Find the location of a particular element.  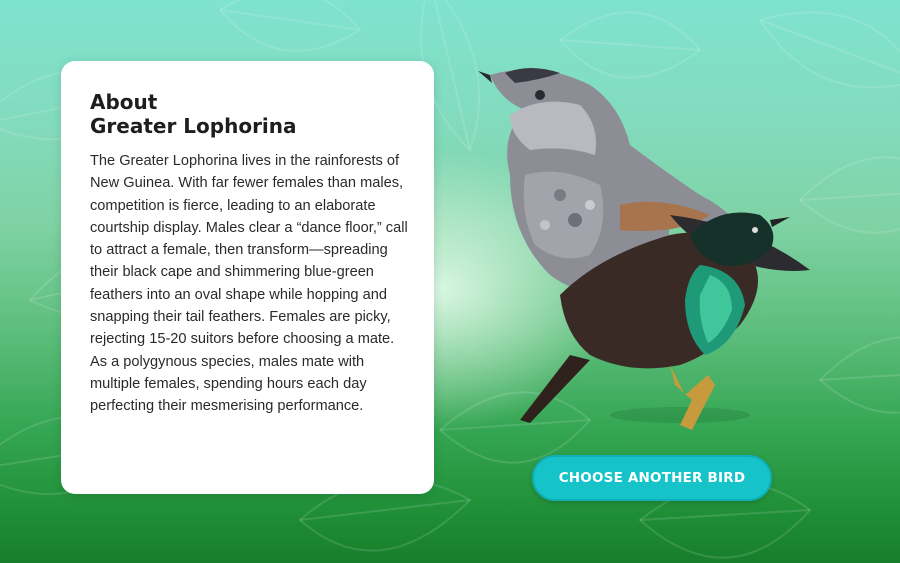

choose-another-bird-button: CHOOSE ANOTHER BIRD is located at coordinates (652, 478).